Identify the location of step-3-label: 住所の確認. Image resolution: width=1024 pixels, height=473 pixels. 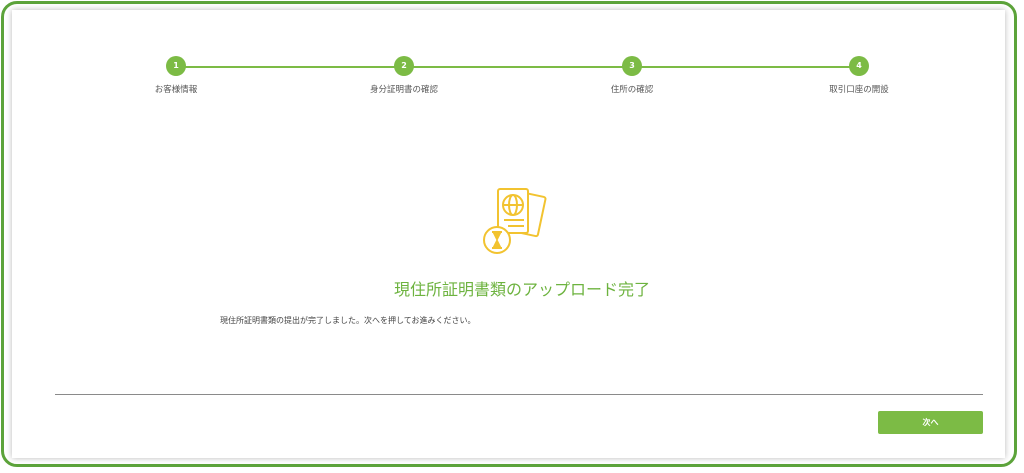
(632, 90).